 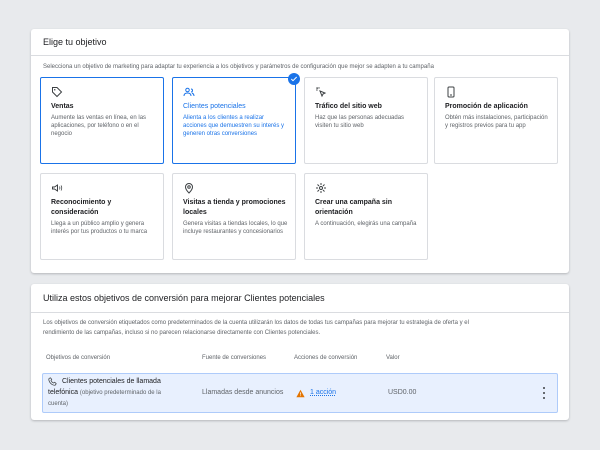 What do you see at coordinates (393, 358) in the screenshot?
I see `column-header-value: Valor` at bounding box center [393, 358].